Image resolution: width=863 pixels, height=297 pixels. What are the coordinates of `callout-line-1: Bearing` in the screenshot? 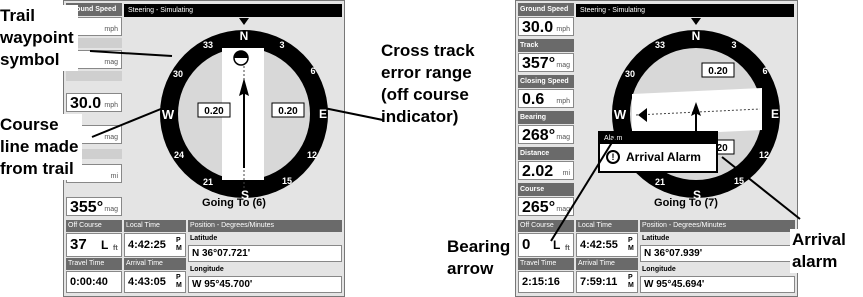 It's located at (479, 246).